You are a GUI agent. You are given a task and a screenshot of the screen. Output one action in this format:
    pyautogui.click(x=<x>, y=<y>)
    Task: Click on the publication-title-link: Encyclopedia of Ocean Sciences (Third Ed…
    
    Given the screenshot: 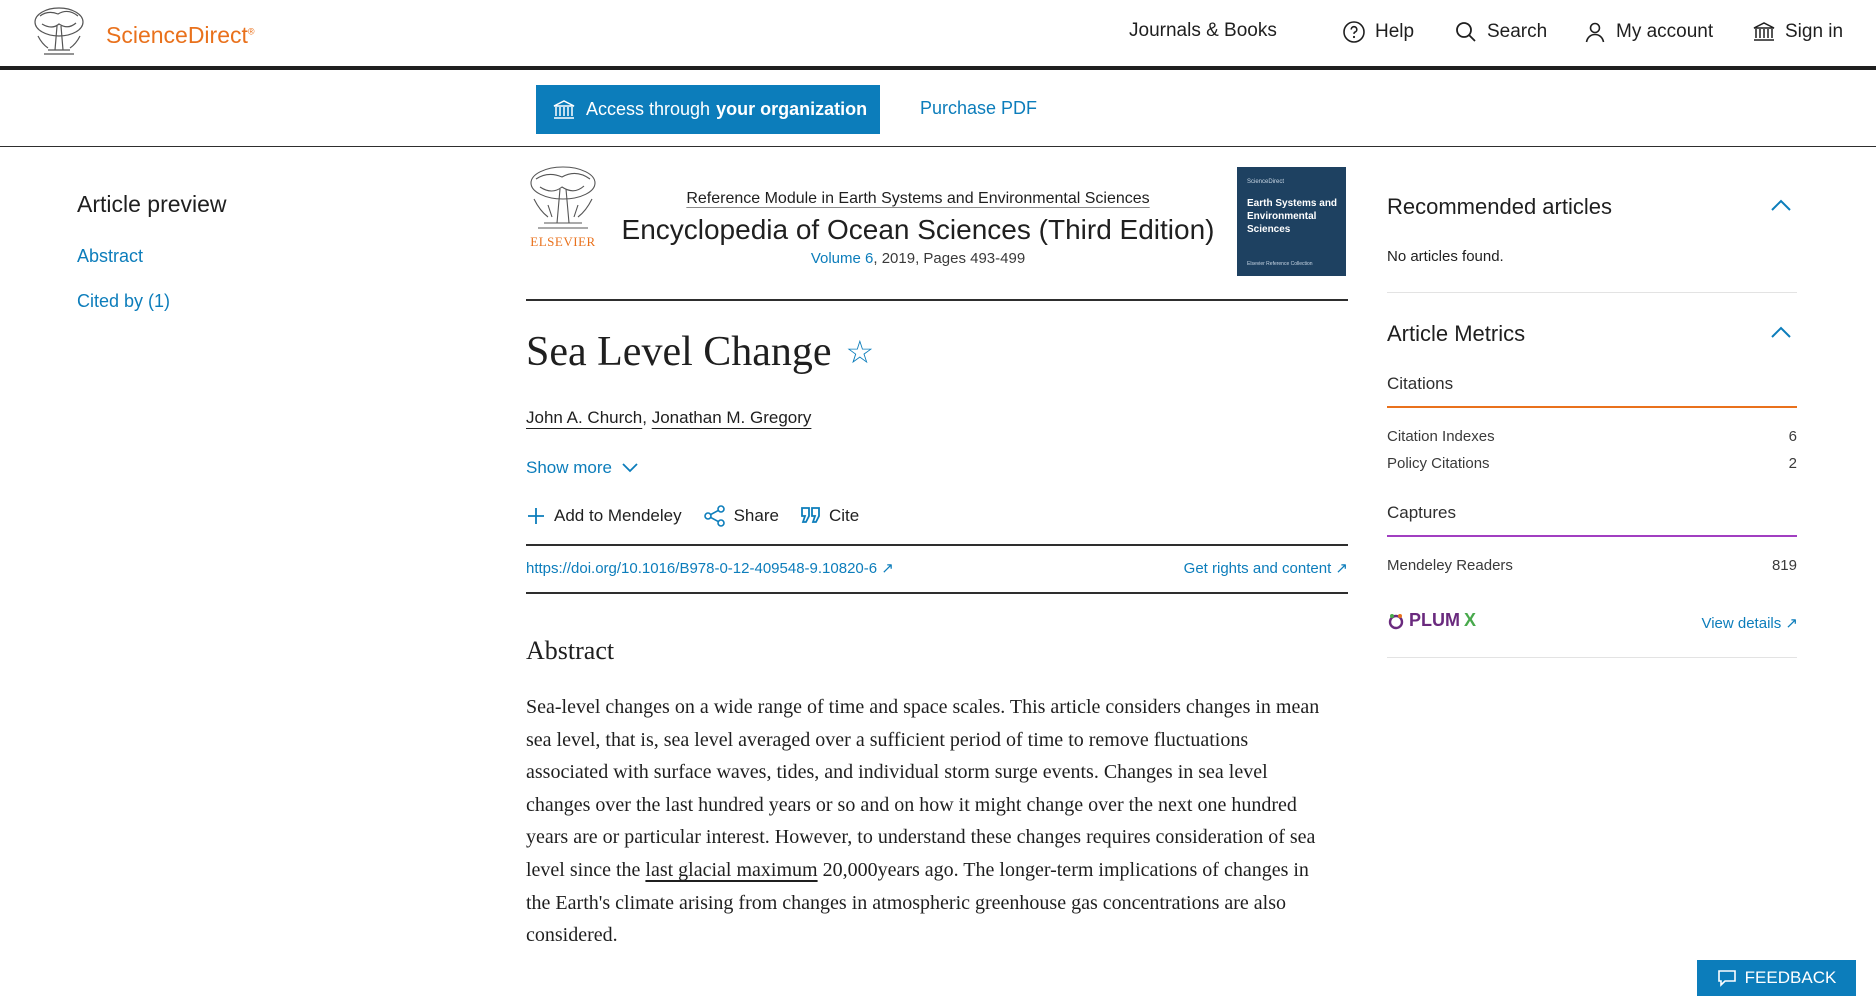 What is the action you would take?
    pyautogui.click(x=918, y=230)
    